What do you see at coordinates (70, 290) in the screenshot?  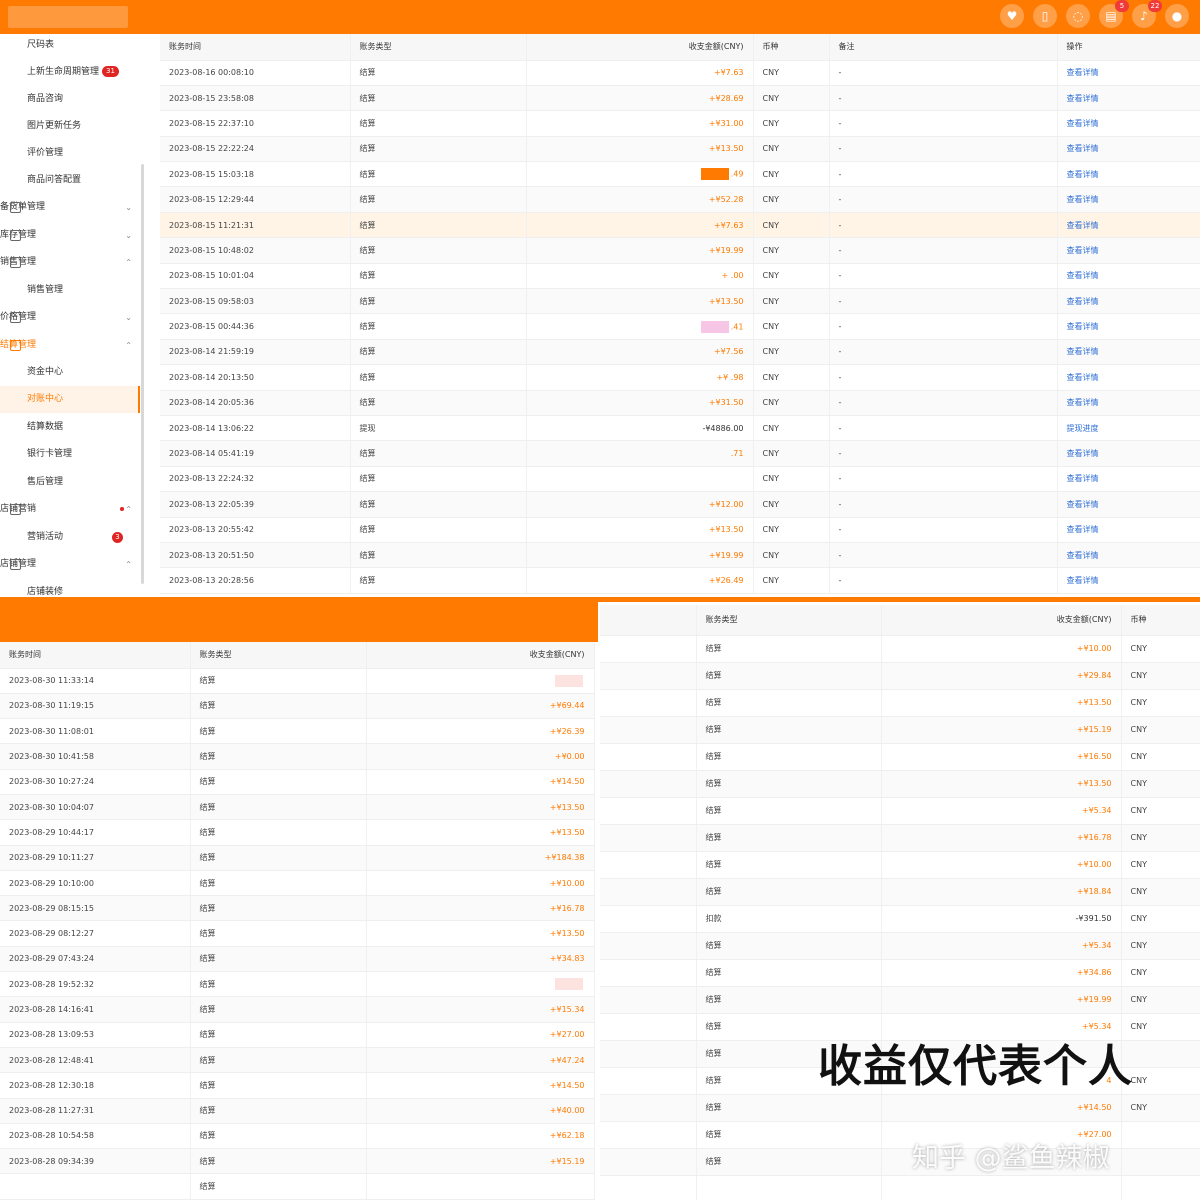 I see `sidebar-item: 销售管理` at bounding box center [70, 290].